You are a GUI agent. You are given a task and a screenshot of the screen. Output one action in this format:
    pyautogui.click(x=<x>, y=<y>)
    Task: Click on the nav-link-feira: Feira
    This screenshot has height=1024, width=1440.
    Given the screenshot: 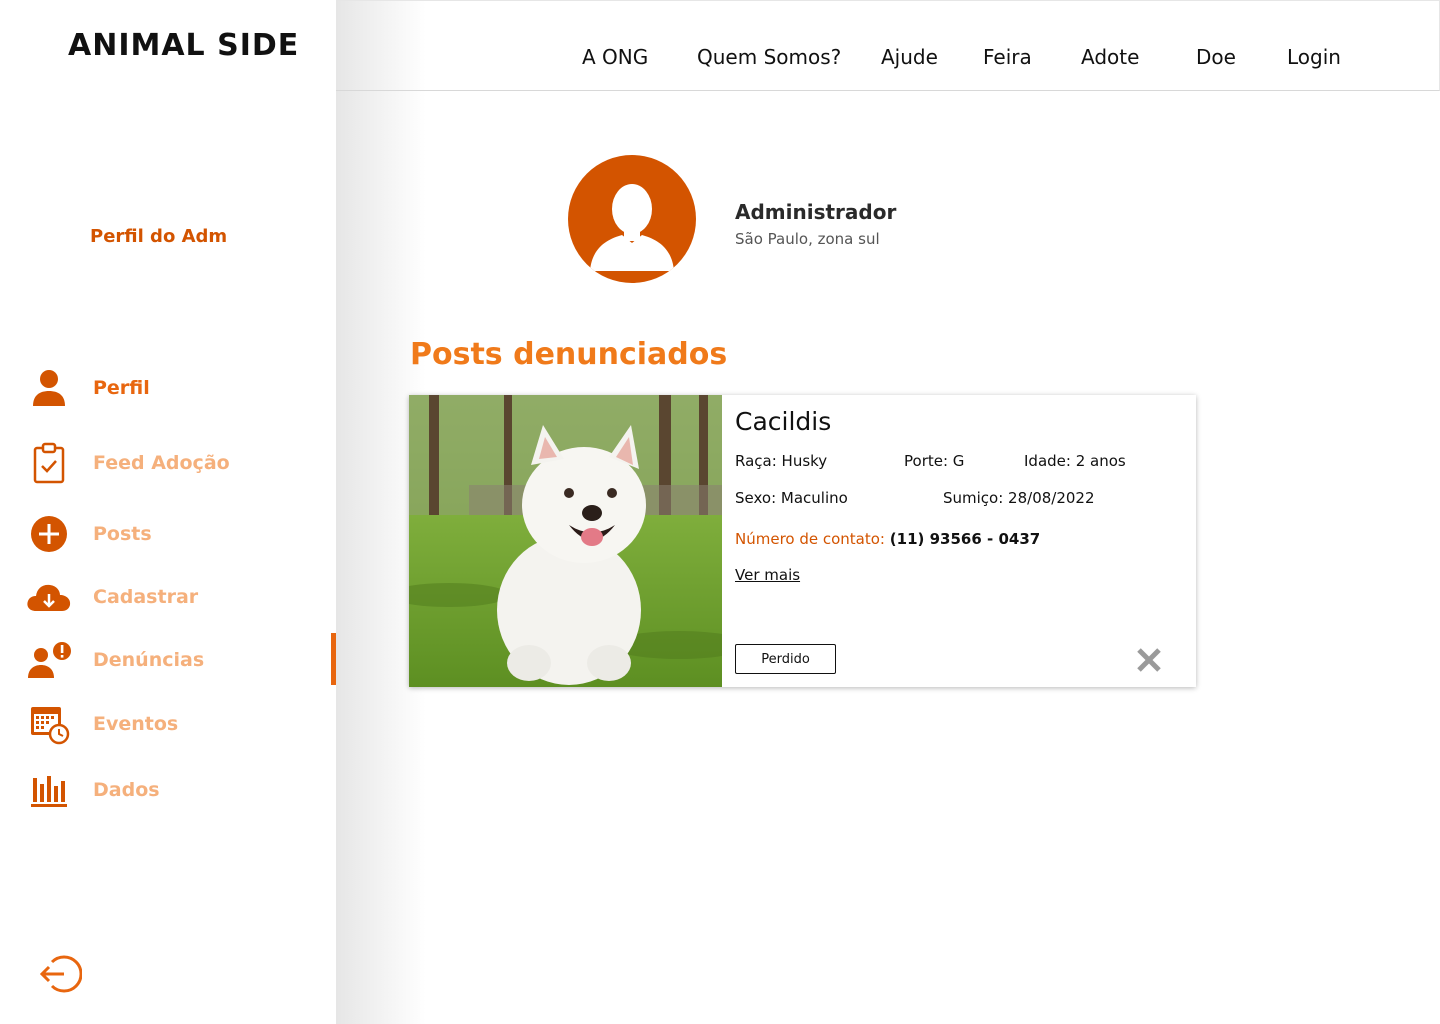 What is the action you would take?
    pyautogui.click(x=1007, y=57)
    